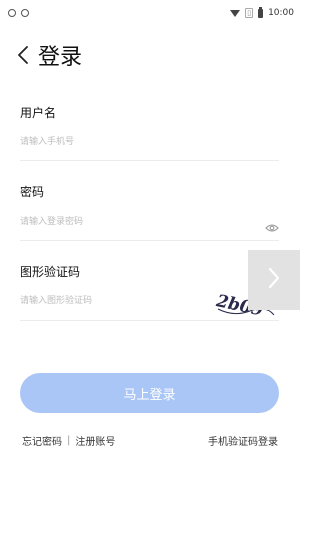  I want to click on status-notifications, so click(18, 13).